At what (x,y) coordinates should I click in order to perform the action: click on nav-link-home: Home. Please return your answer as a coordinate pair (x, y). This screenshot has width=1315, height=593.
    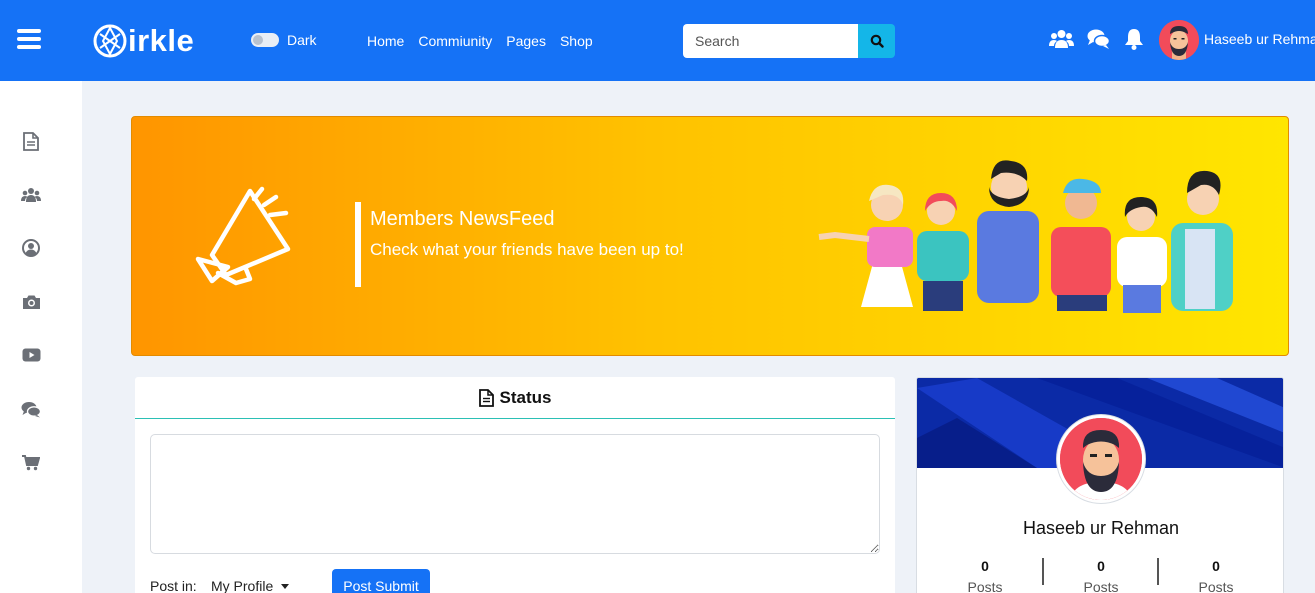
    Looking at the image, I should click on (385, 41).